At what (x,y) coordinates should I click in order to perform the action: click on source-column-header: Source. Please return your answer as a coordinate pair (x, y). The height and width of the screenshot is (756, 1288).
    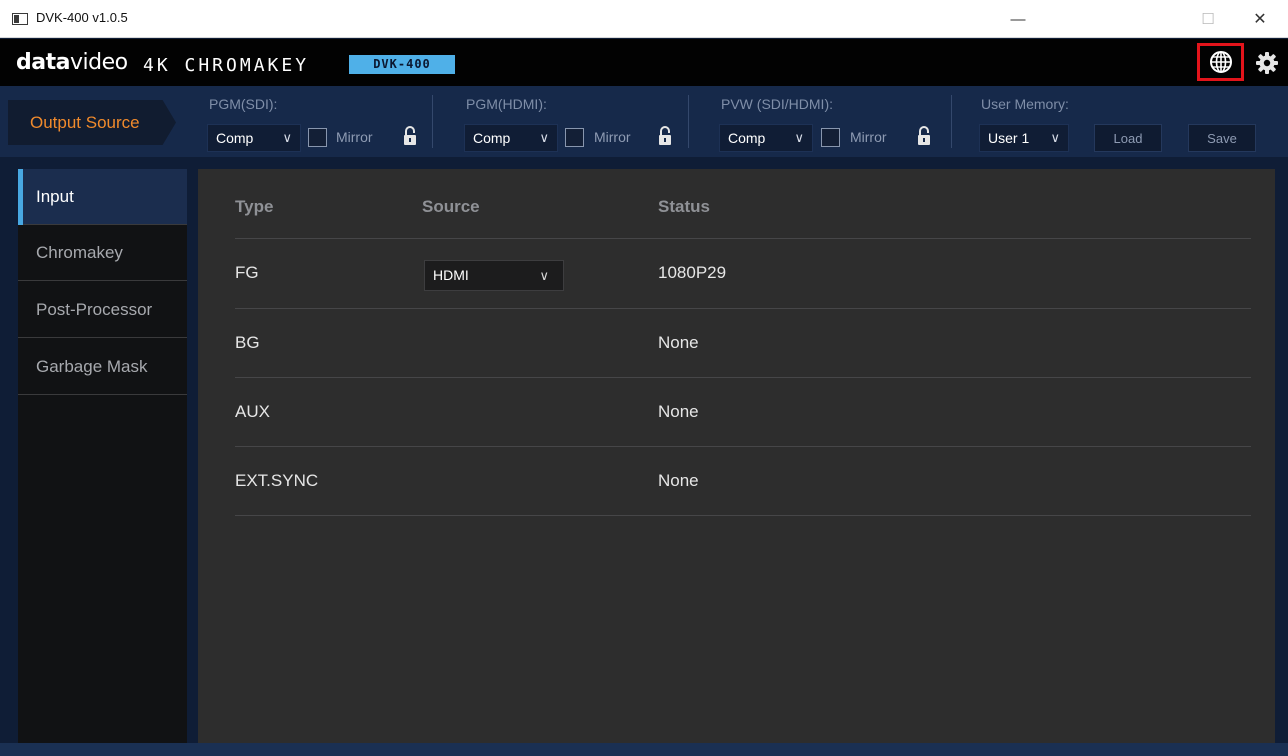
    Looking at the image, I should click on (451, 206).